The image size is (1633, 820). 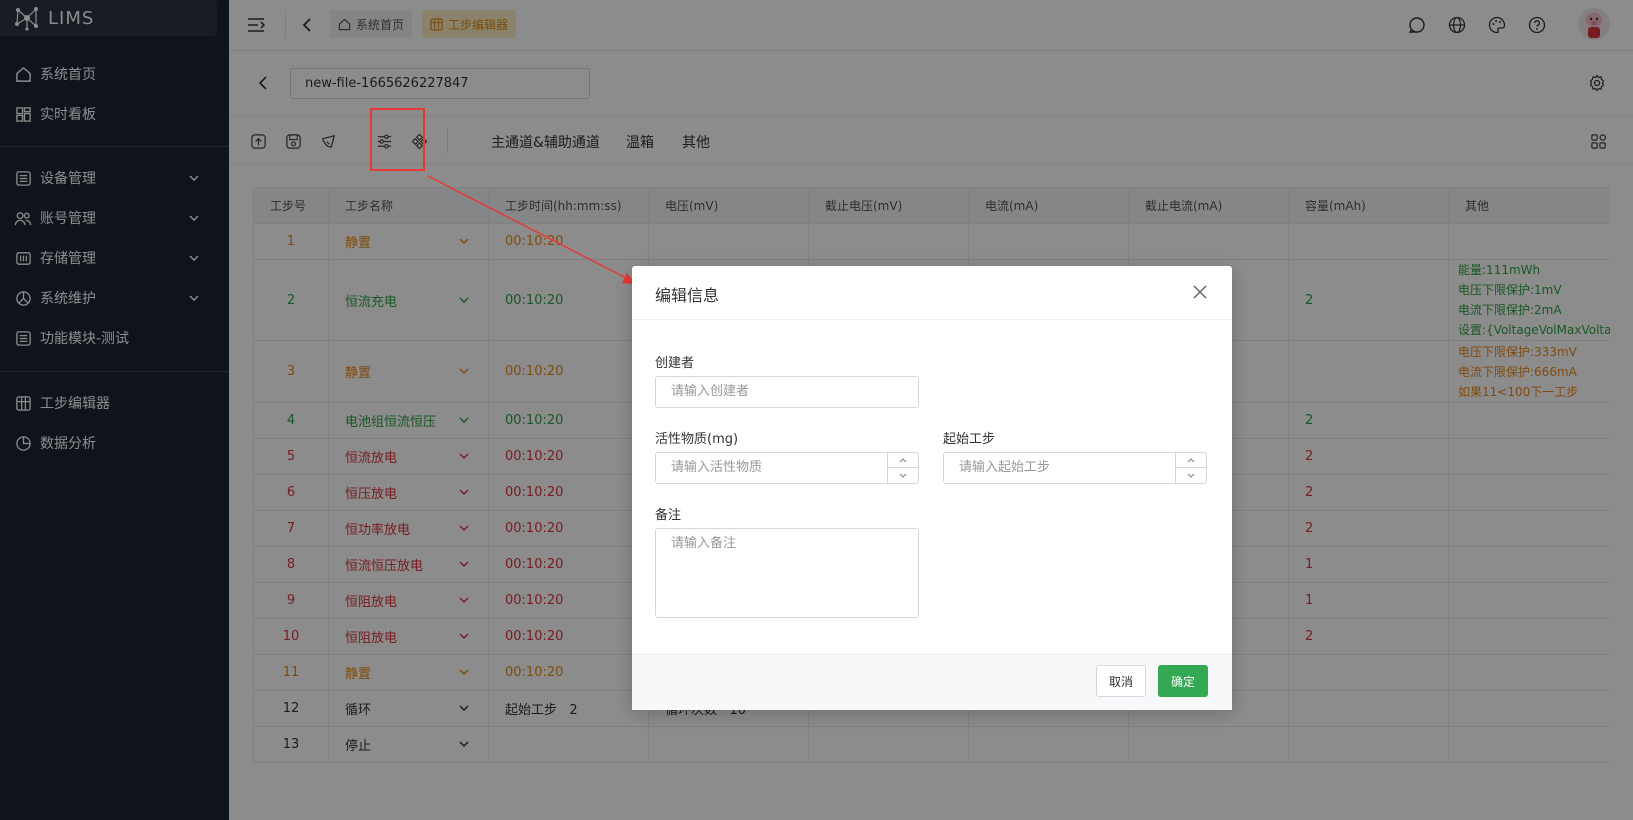 I want to click on confirm-button: 确定, so click(x=1183, y=681).